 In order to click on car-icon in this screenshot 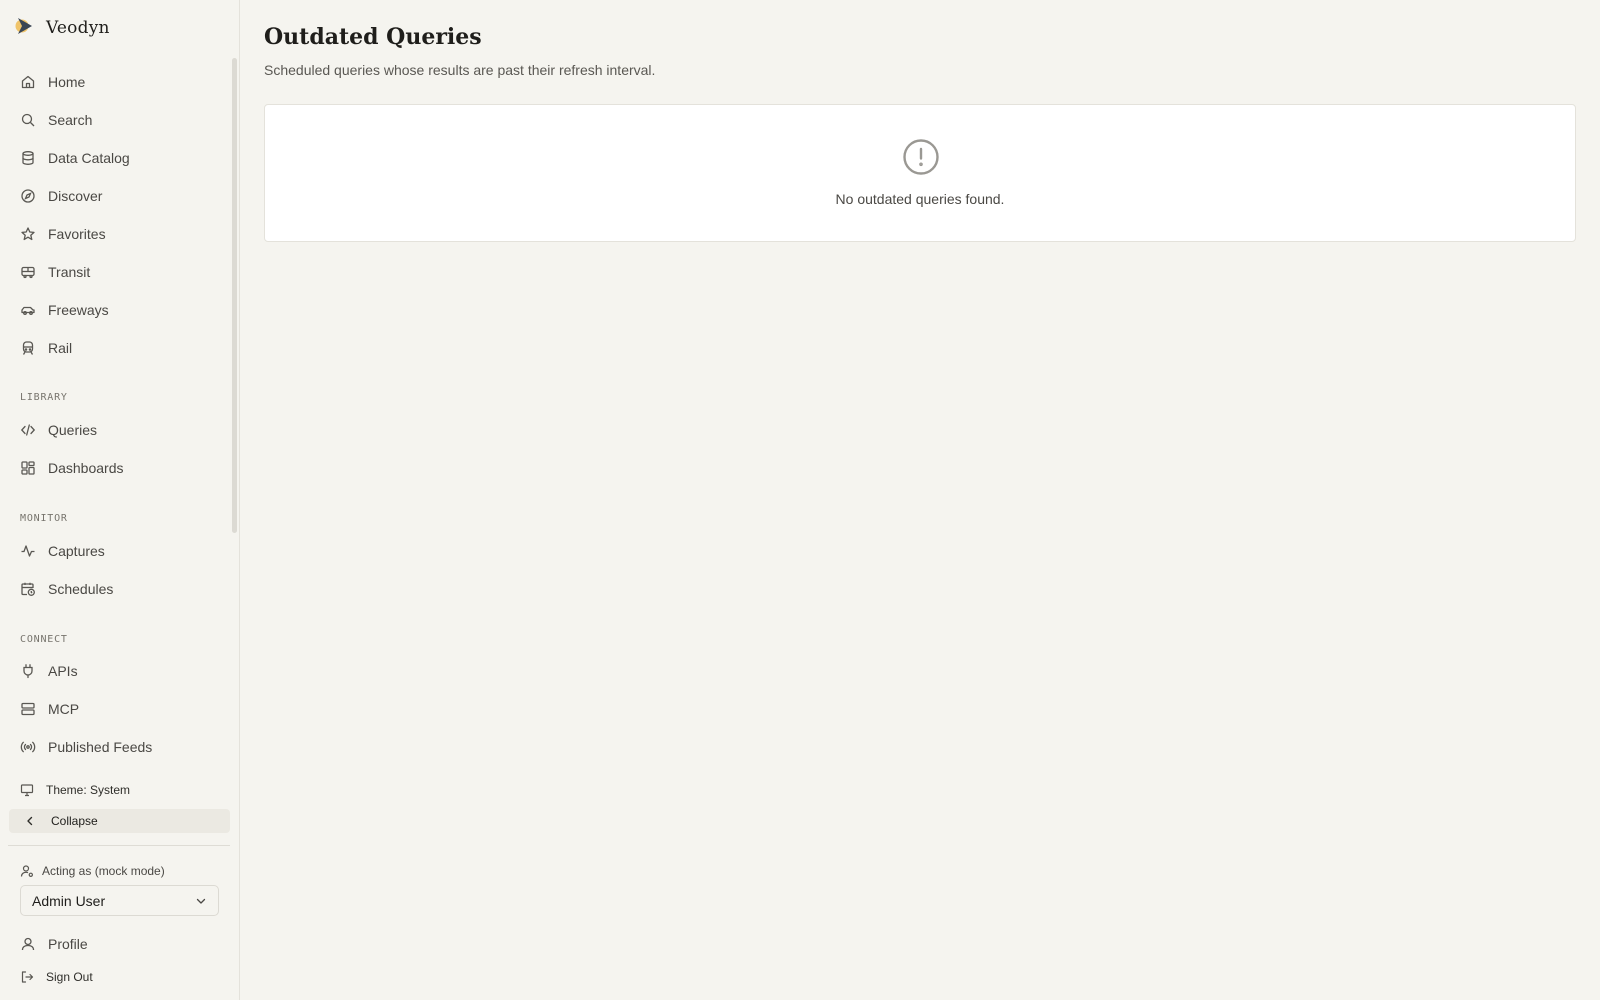, I will do `click(28, 310)`.